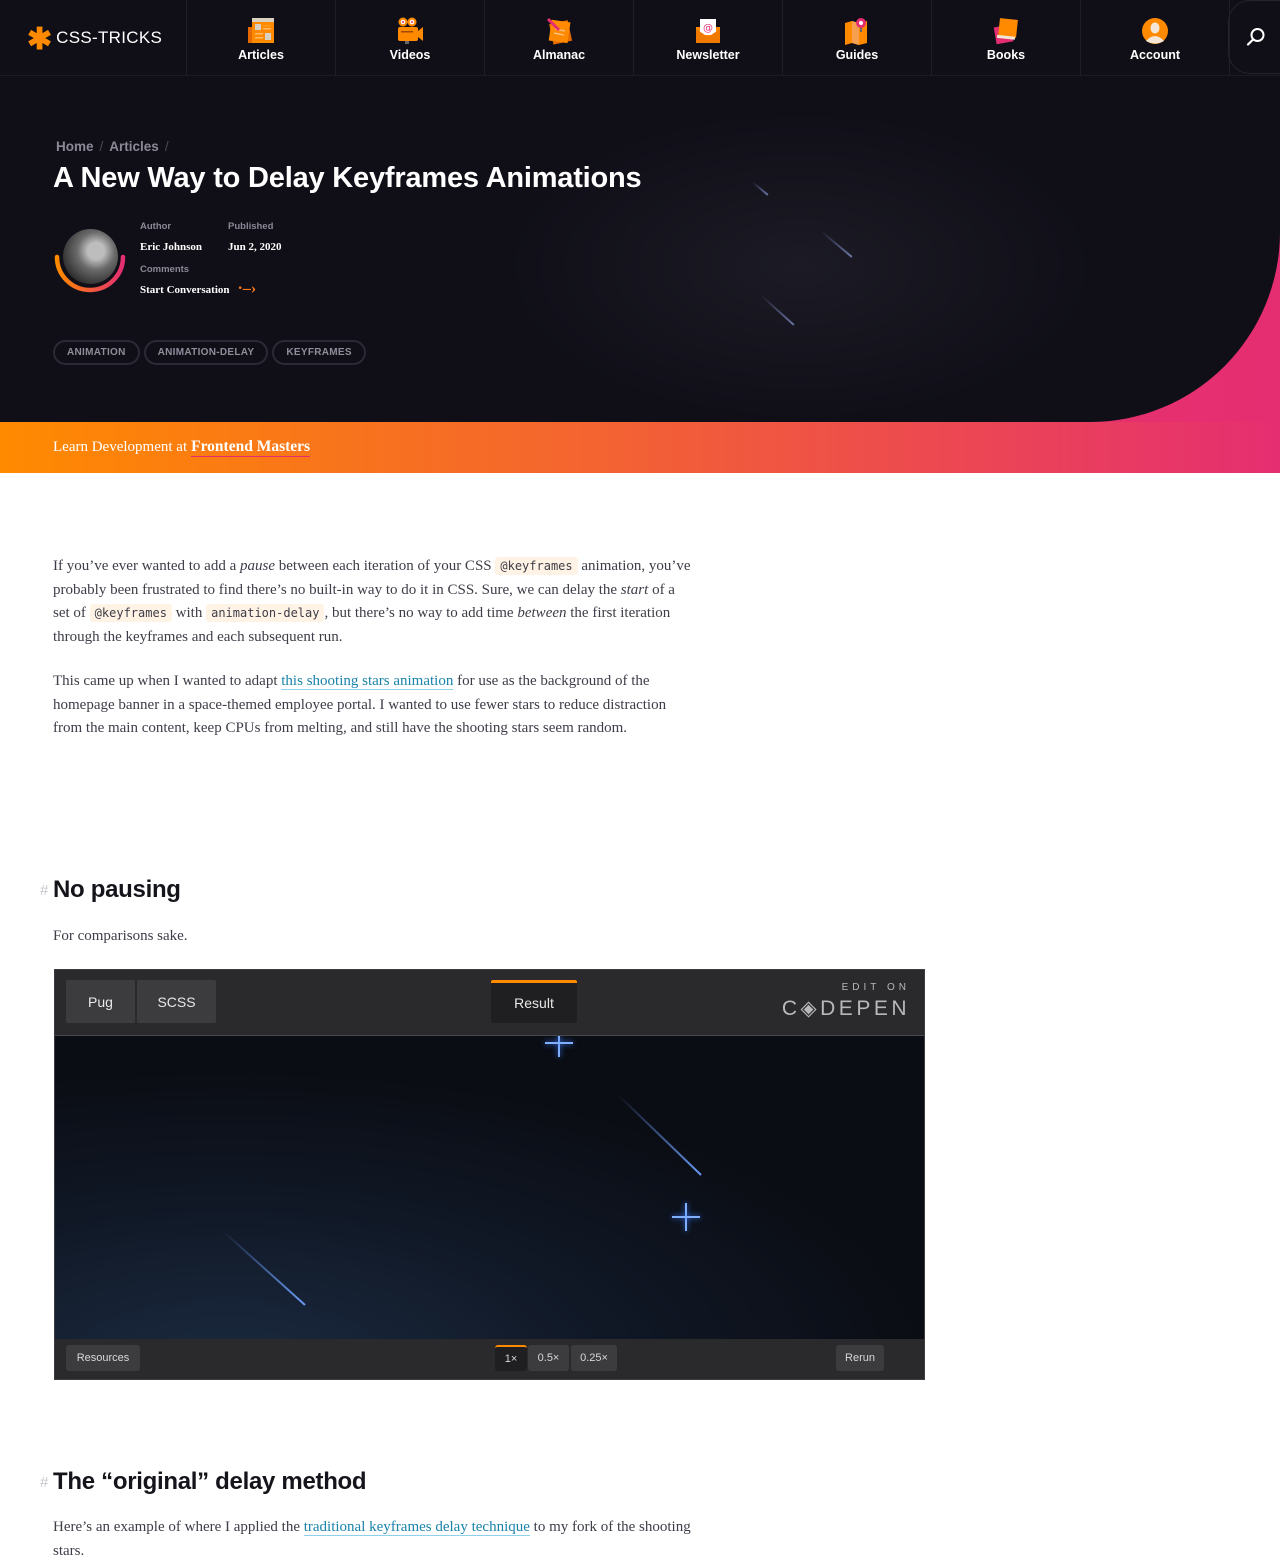 The width and height of the screenshot is (1280, 1563). I want to click on search-icon, so click(1255, 37).